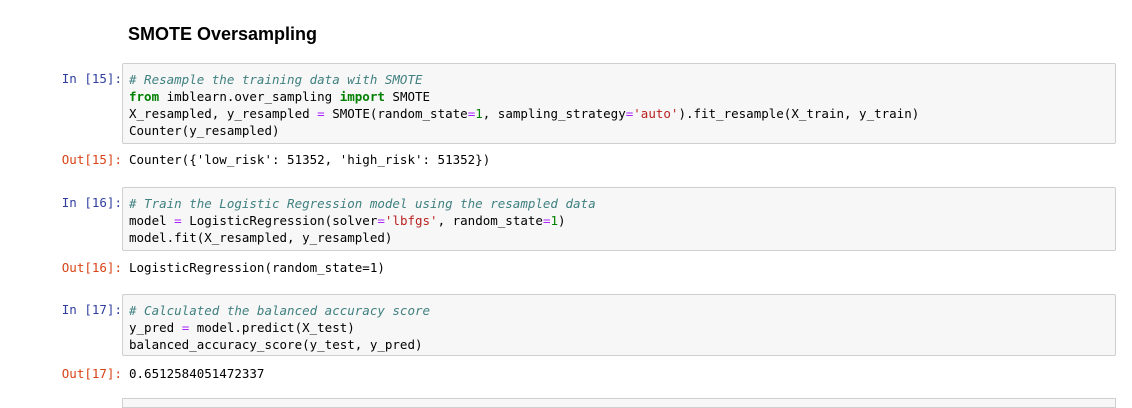 The width and height of the screenshot is (1132, 408). Describe the element at coordinates (261, 237) in the screenshot. I see `code-token: model.fit(X_resampled, y_resampled)` at that location.